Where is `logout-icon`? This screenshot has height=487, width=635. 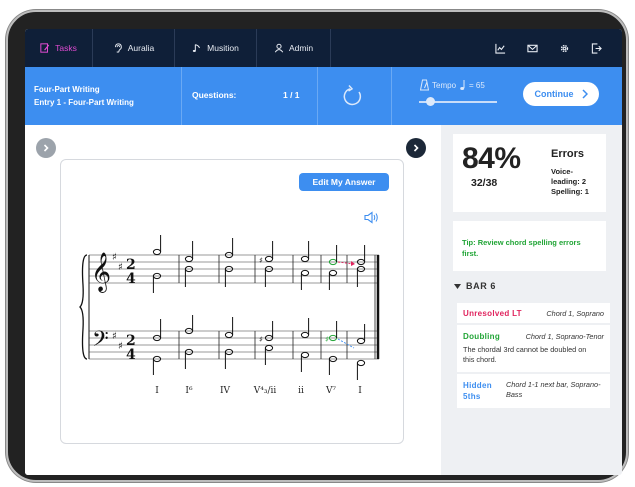 logout-icon is located at coordinates (596, 48).